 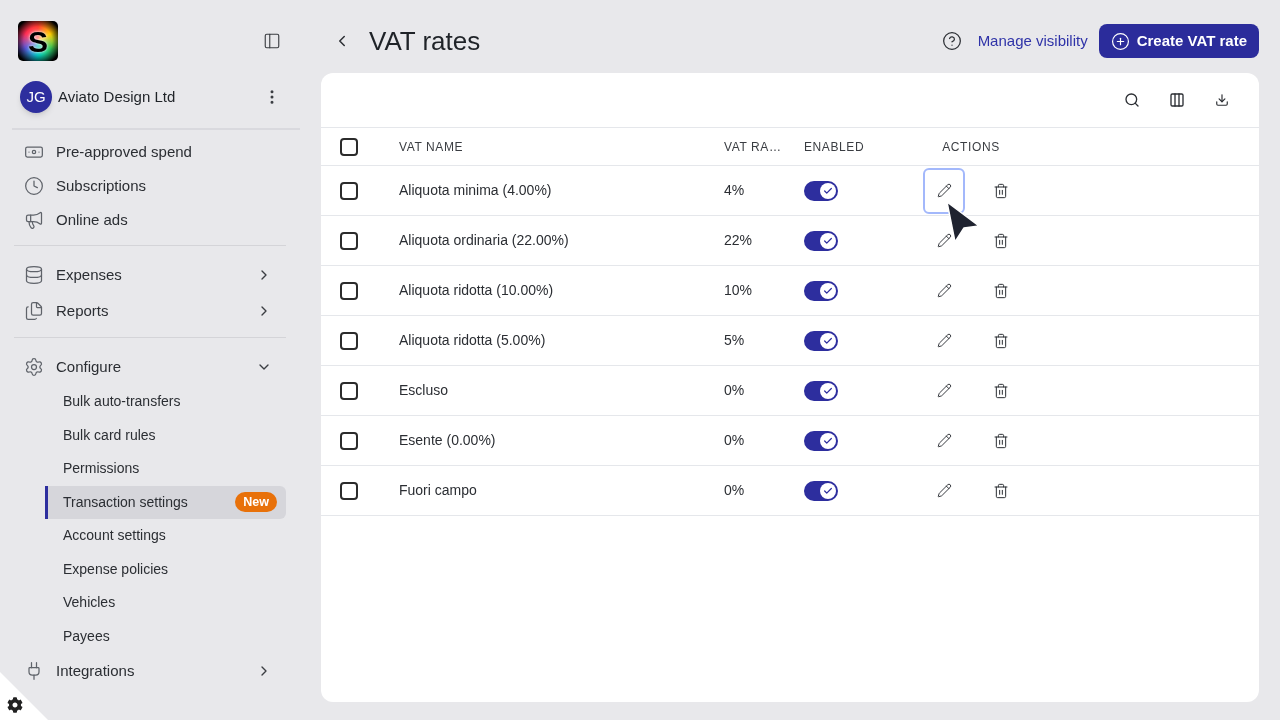 What do you see at coordinates (156, 367) in the screenshot?
I see `nav-item: Configure` at bounding box center [156, 367].